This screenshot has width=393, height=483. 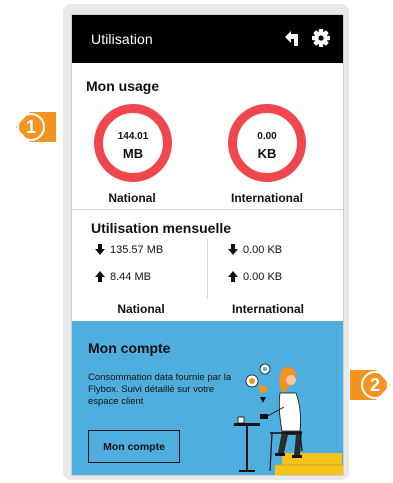 What do you see at coordinates (133, 153) in the screenshot?
I see `national-usage-unit: MB` at bounding box center [133, 153].